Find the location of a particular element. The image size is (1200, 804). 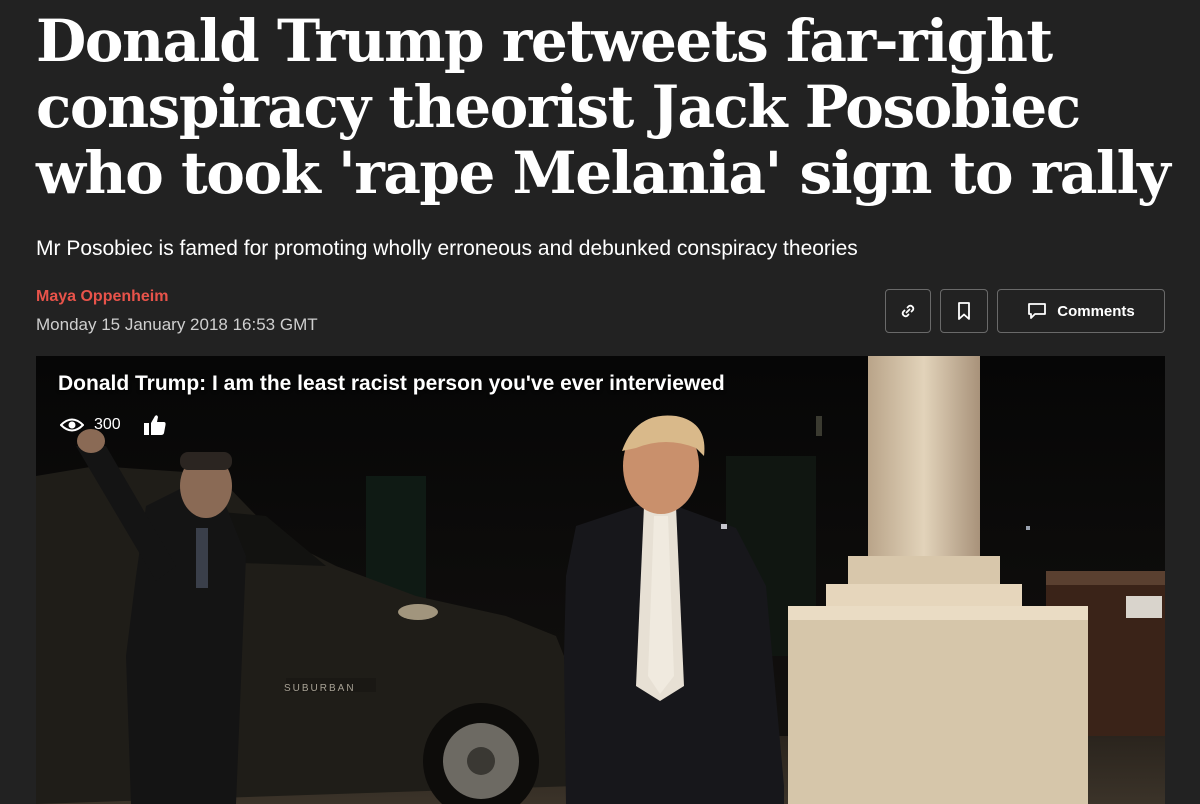

bookmark-button is located at coordinates (964, 311).